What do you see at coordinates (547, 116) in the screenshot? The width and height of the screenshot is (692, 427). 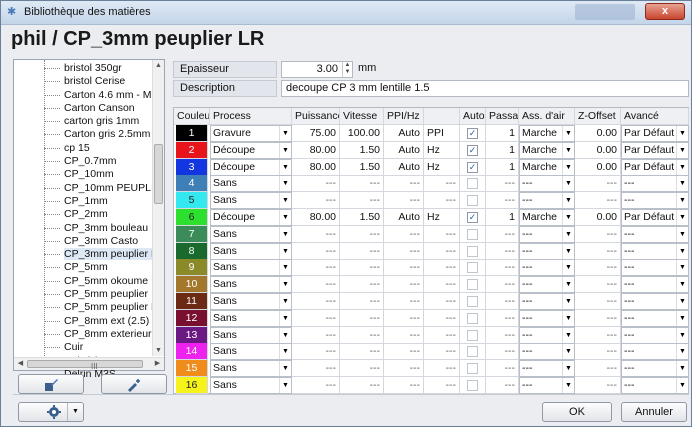 I see `column-header: Ass. d'air` at bounding box center [547, 116].